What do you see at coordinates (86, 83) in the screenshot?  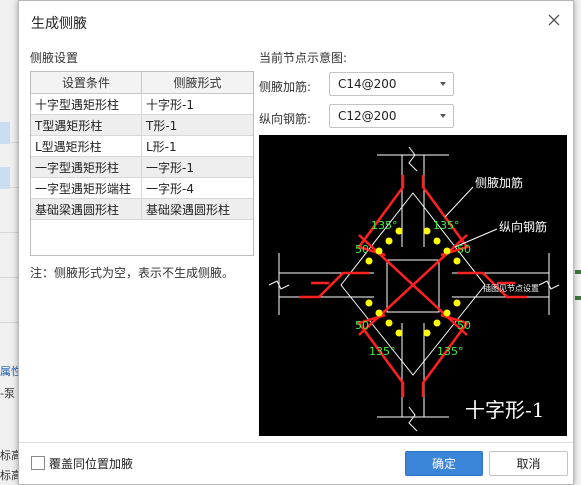 I see `column-header-condition: 设置条件` at bounding box center [86, 83].